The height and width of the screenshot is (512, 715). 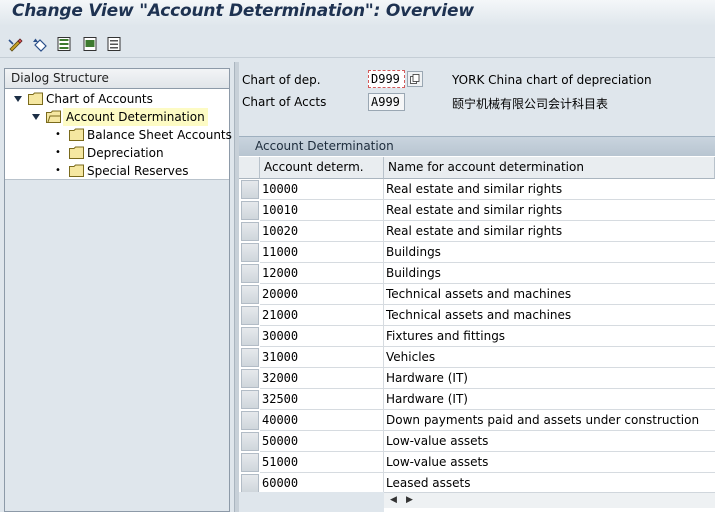 What do you see at coordinates (322, 357) in the screenshot?
I see `account-determ-cell: 31000` at bounding box center [322, 357].